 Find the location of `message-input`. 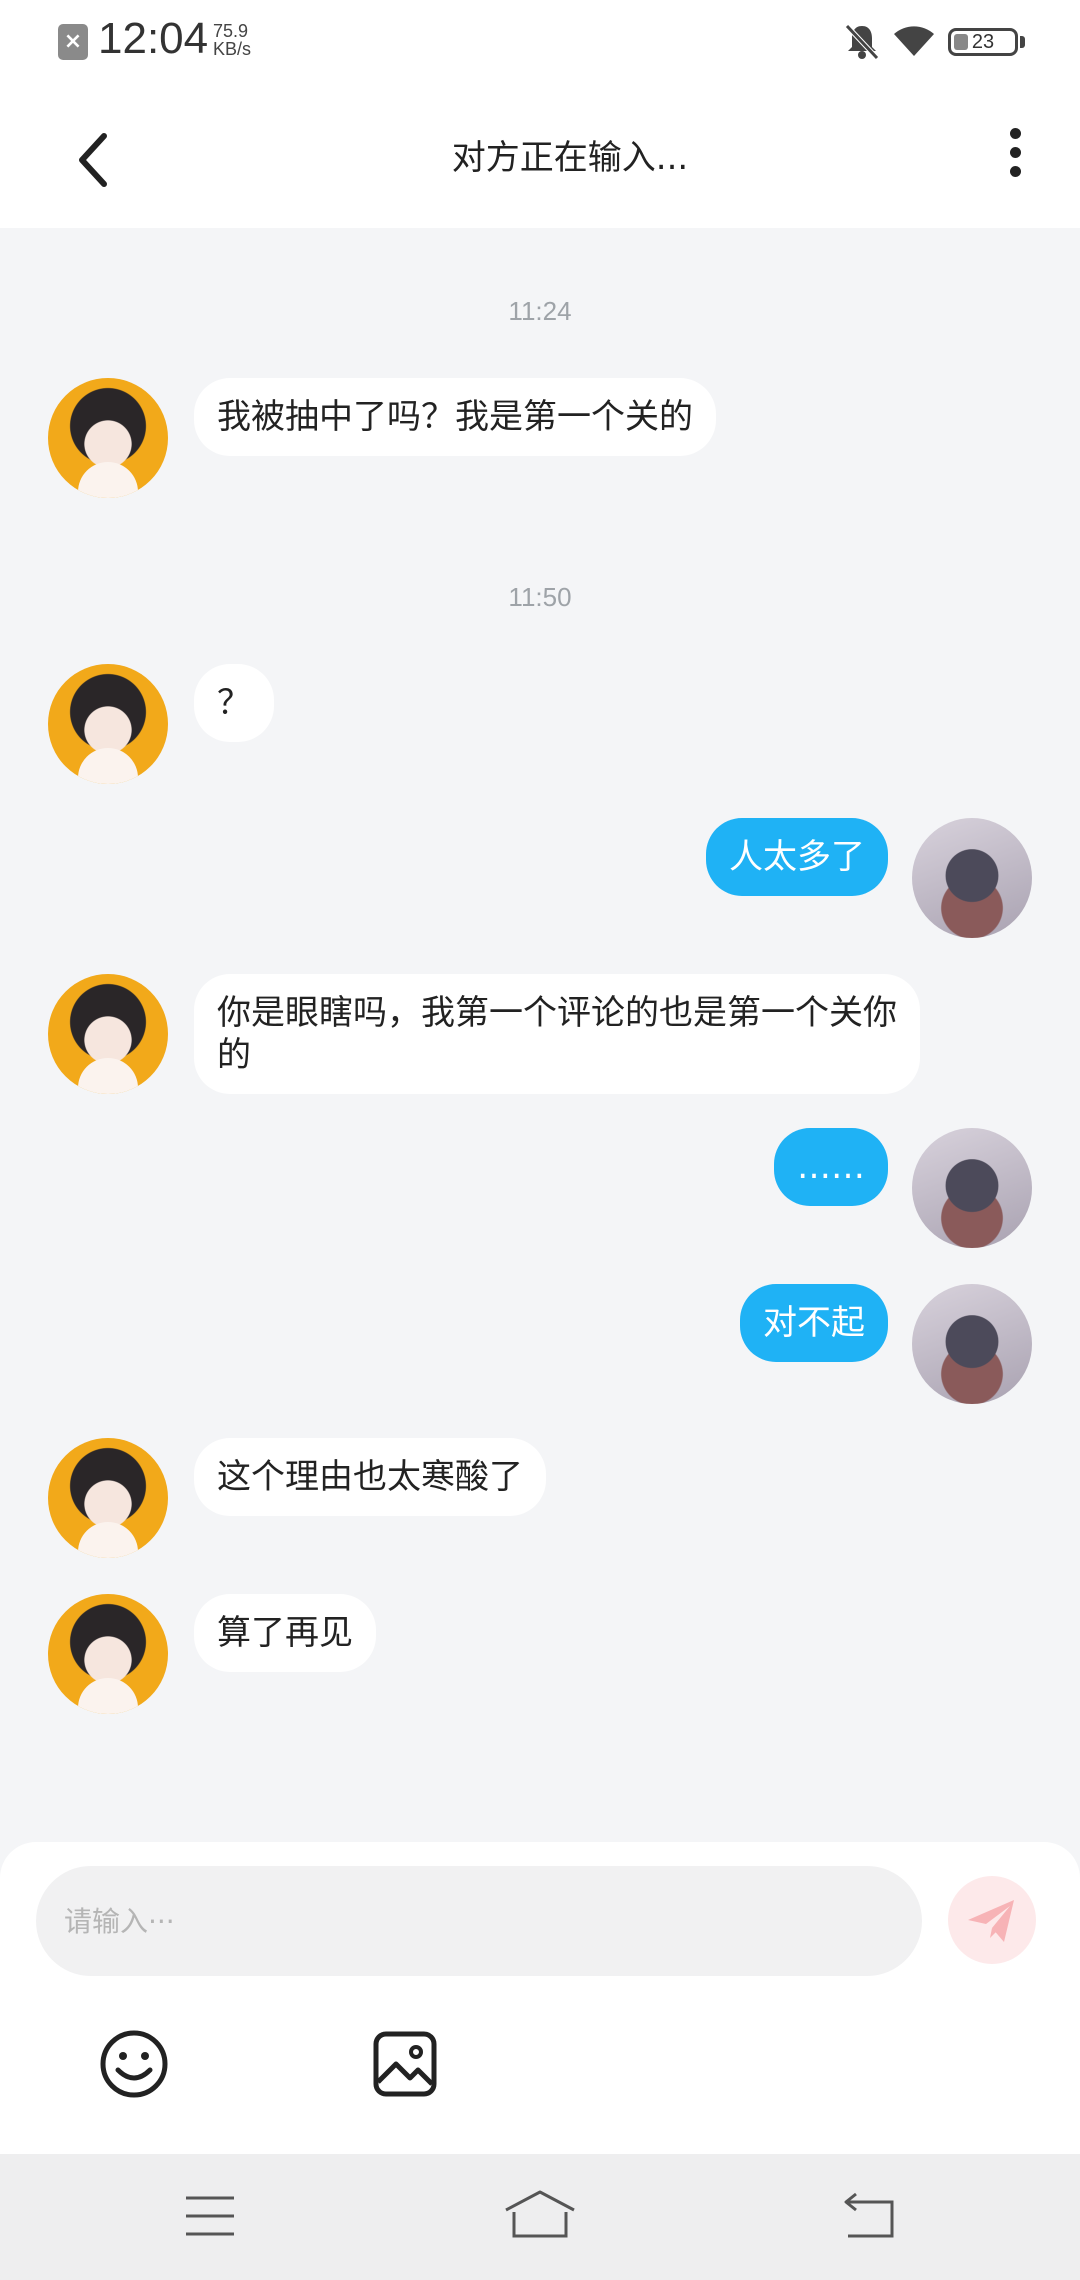

message-input is located at coordinates (479, 1921).